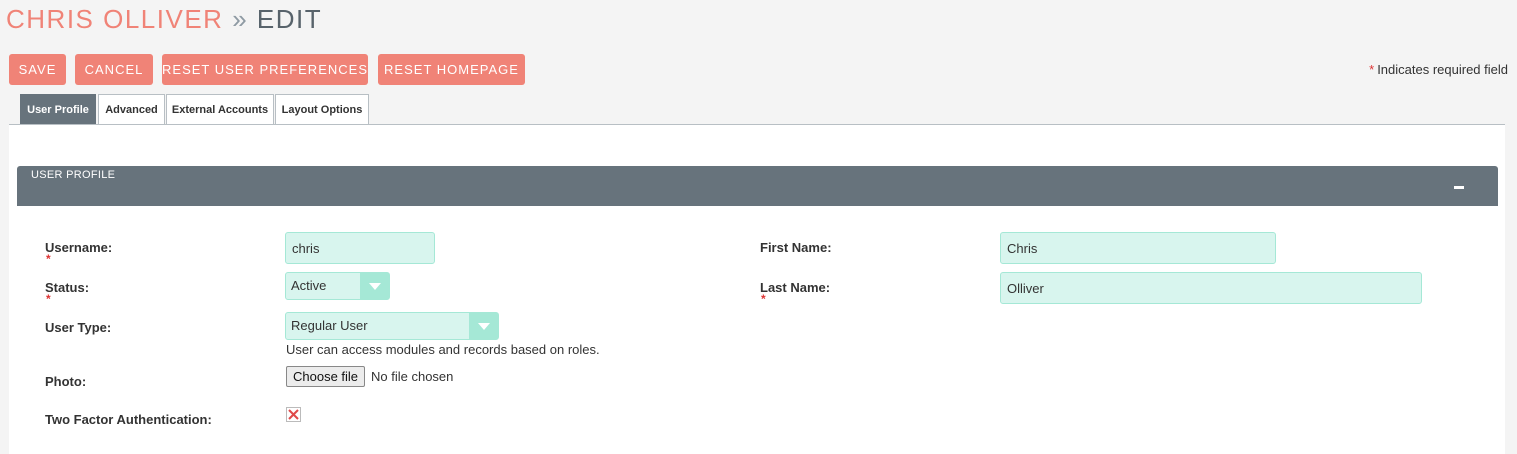 This screenshot has width=1517, height=454. I want to click on status-selected-value: Active, so click(309, 285).